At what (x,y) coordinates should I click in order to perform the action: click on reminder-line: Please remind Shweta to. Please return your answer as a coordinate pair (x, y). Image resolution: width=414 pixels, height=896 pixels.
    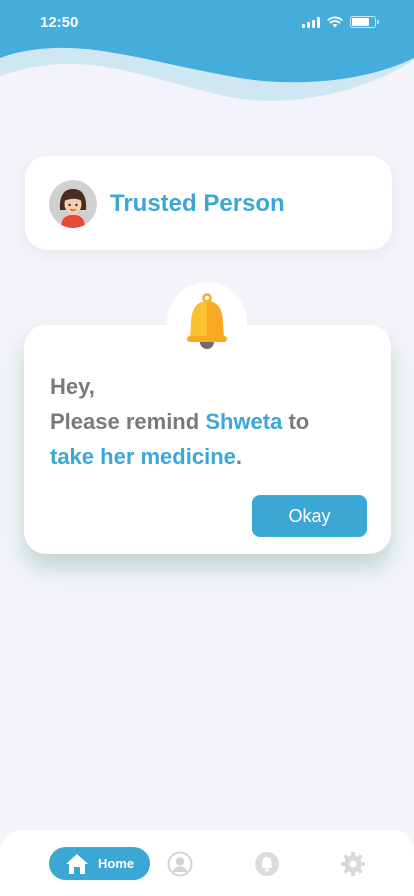
    Looking at the image, I should click on (210, 421).